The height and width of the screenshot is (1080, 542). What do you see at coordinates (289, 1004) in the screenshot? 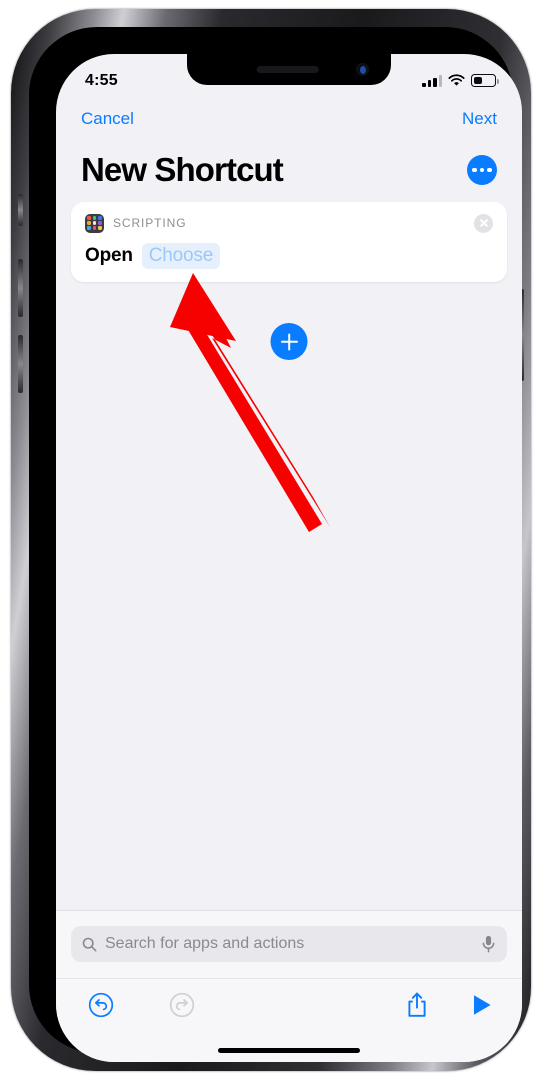
I see `editor-toolbar` at bounding box center [289, 1004].